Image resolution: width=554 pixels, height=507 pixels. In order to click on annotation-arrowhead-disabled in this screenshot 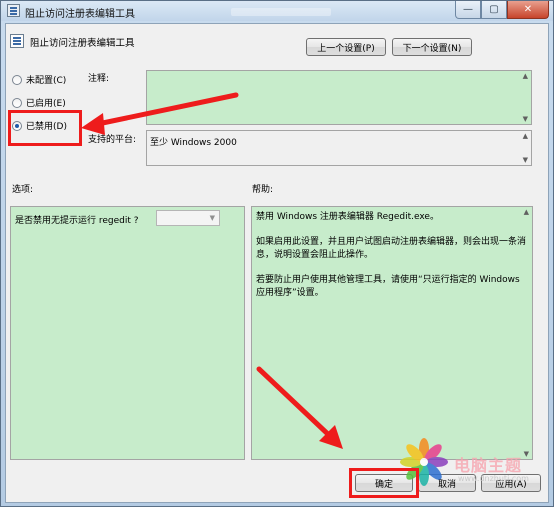, I will do `click(93, 124)`.